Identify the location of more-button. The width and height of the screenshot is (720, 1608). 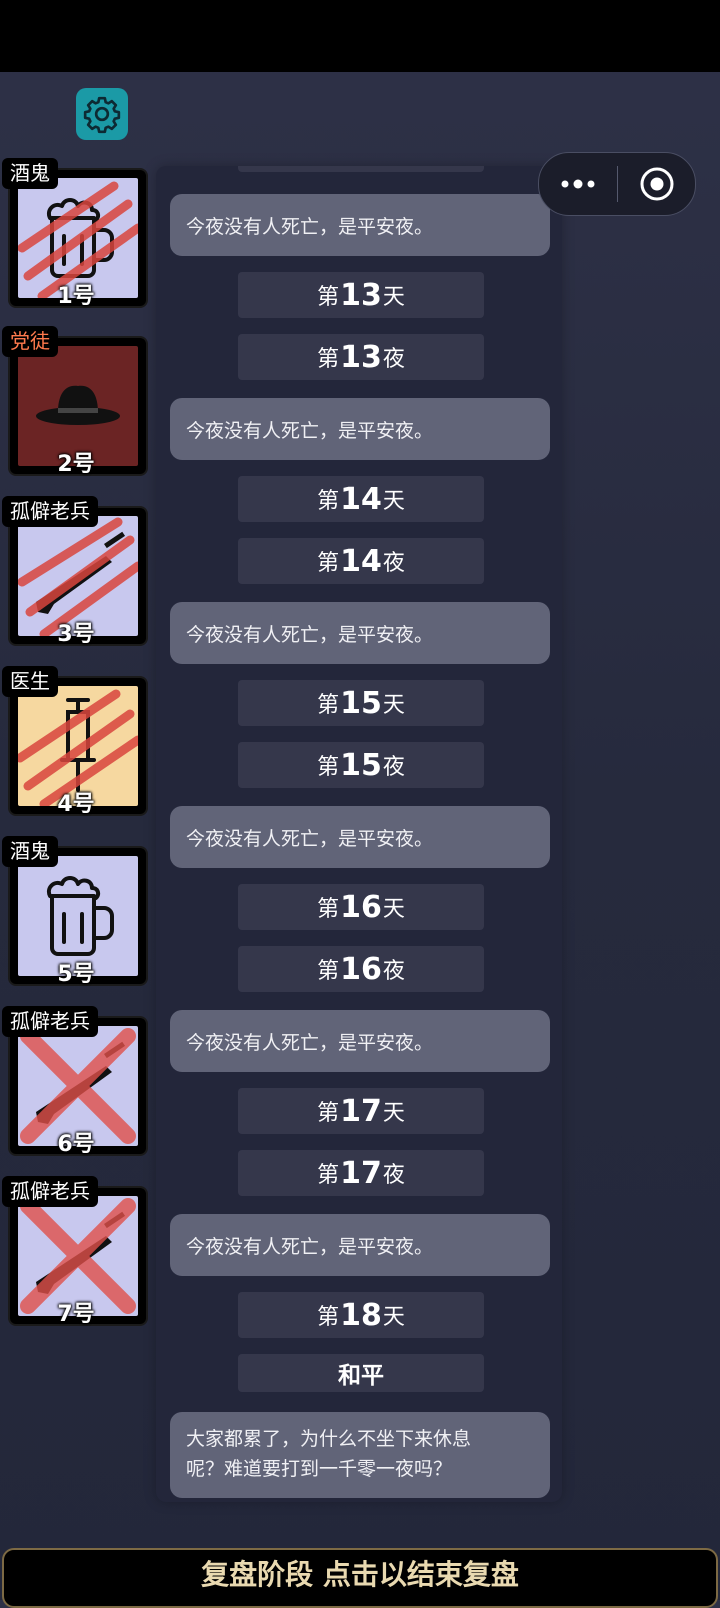
(578, 184).